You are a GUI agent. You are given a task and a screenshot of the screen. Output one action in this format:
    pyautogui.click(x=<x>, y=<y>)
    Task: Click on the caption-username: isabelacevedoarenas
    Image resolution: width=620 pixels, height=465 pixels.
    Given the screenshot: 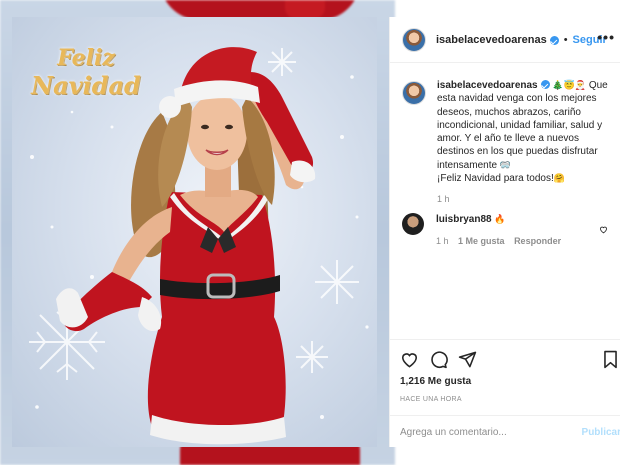 What is the action you would take?
    pyautogui.click(x=487, y=85)
    